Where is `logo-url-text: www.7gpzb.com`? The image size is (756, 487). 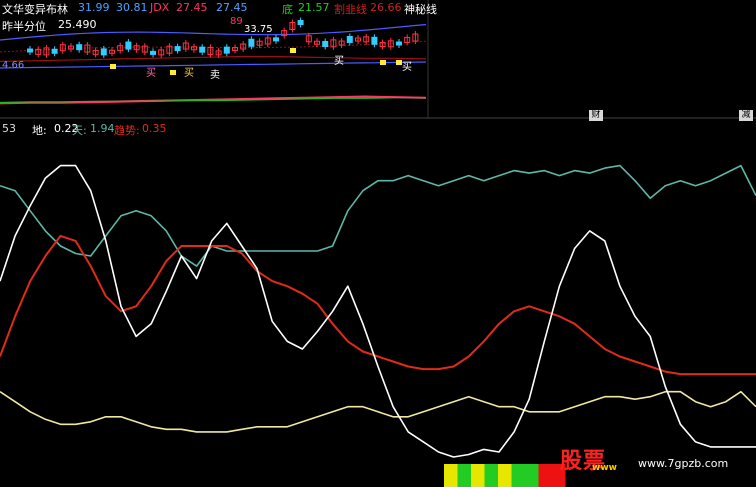 logo-url-text: www.7gpzb.com is located at coordinates (683, 463).